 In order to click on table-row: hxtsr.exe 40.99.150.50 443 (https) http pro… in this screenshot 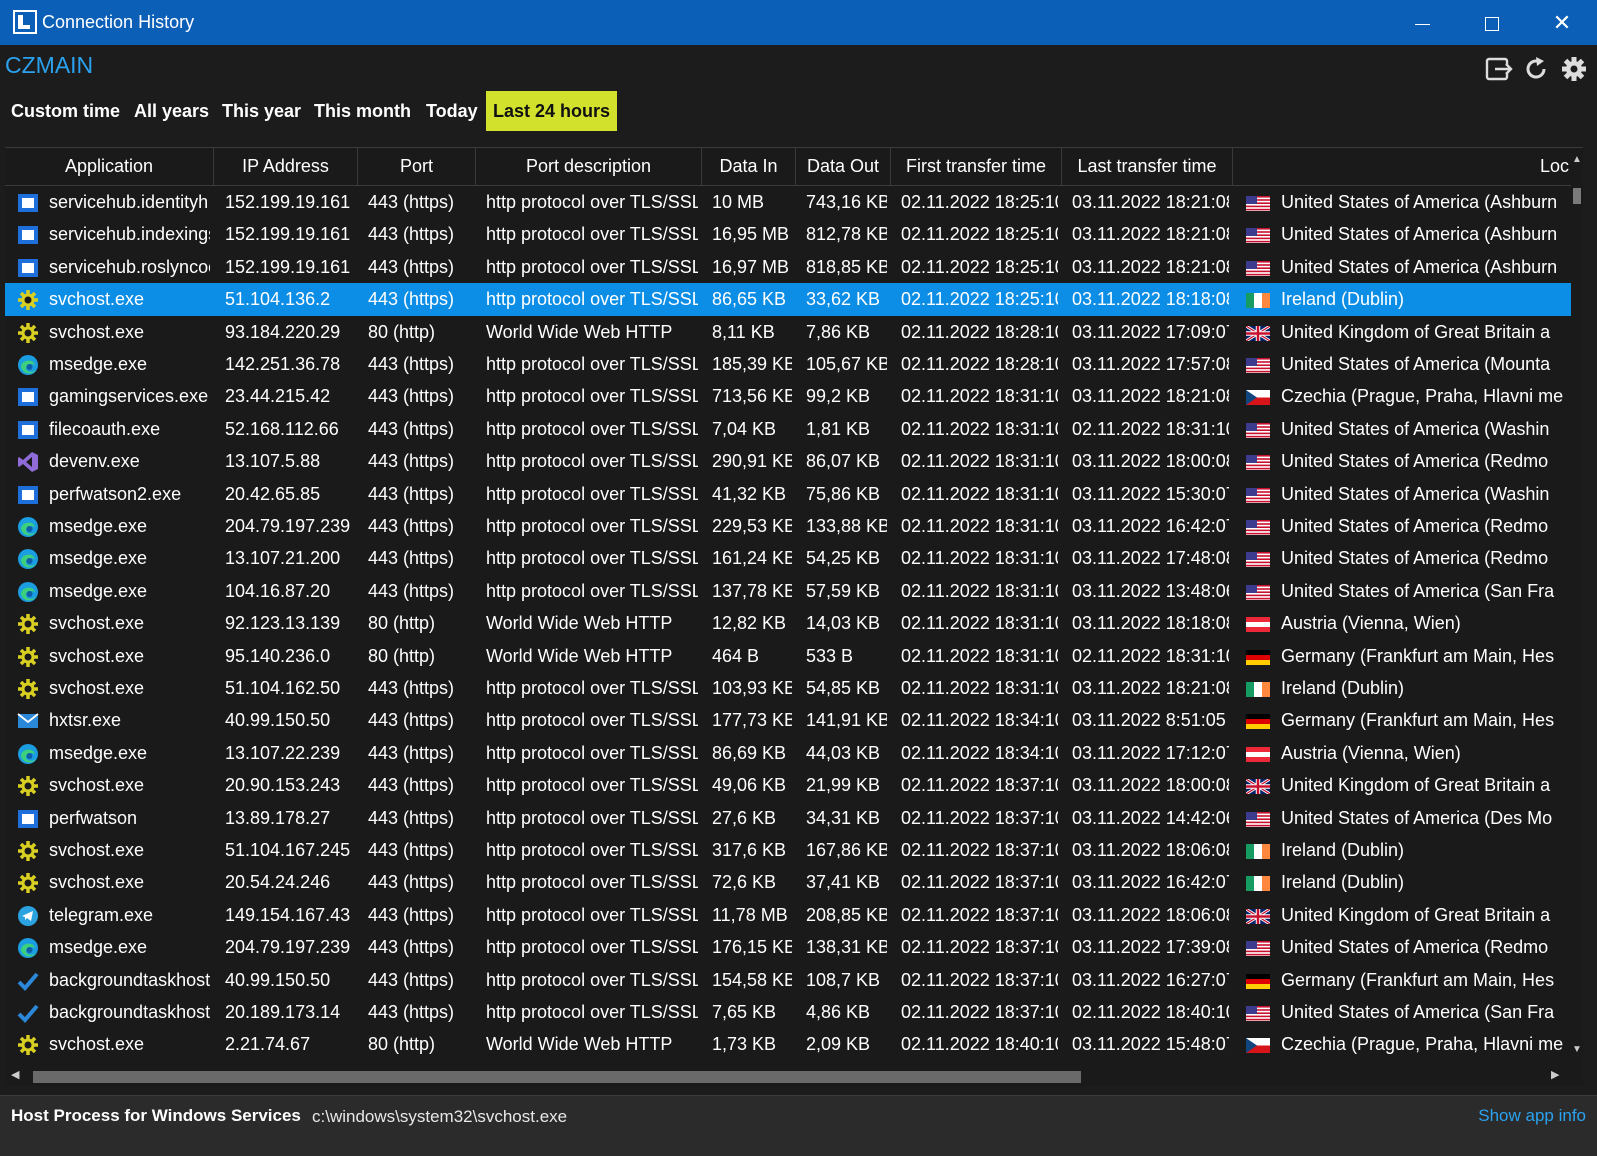, I will do `click(788, 720)`.